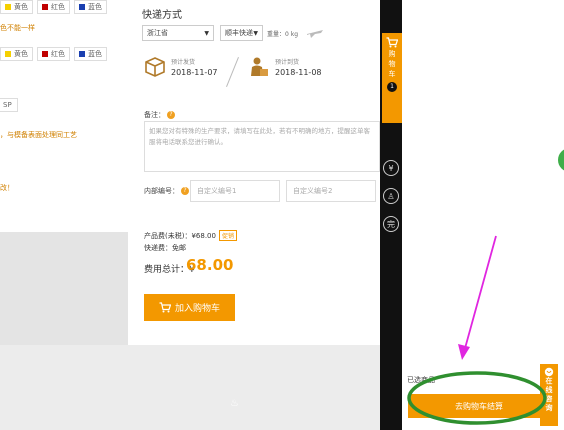  I want to click on checkout-button: 去购物车结算, so click(479, 406).